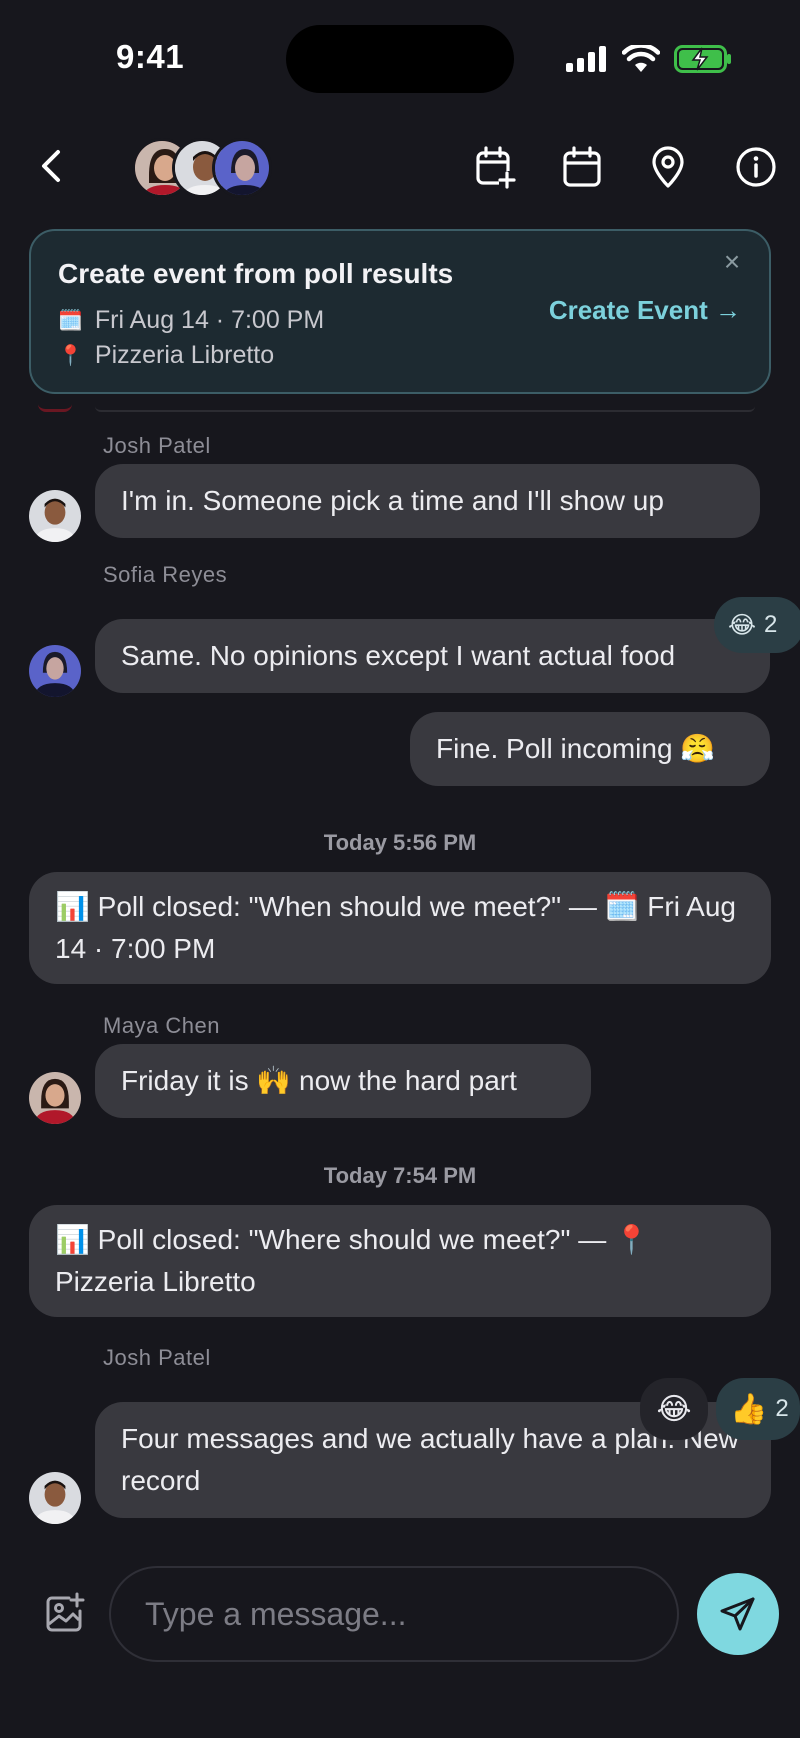  What do you see at coordinates (576, 748) in the screenshot?
I see `message-text: Fine. Poll incoming 😤` at bounding box center [576, 748].